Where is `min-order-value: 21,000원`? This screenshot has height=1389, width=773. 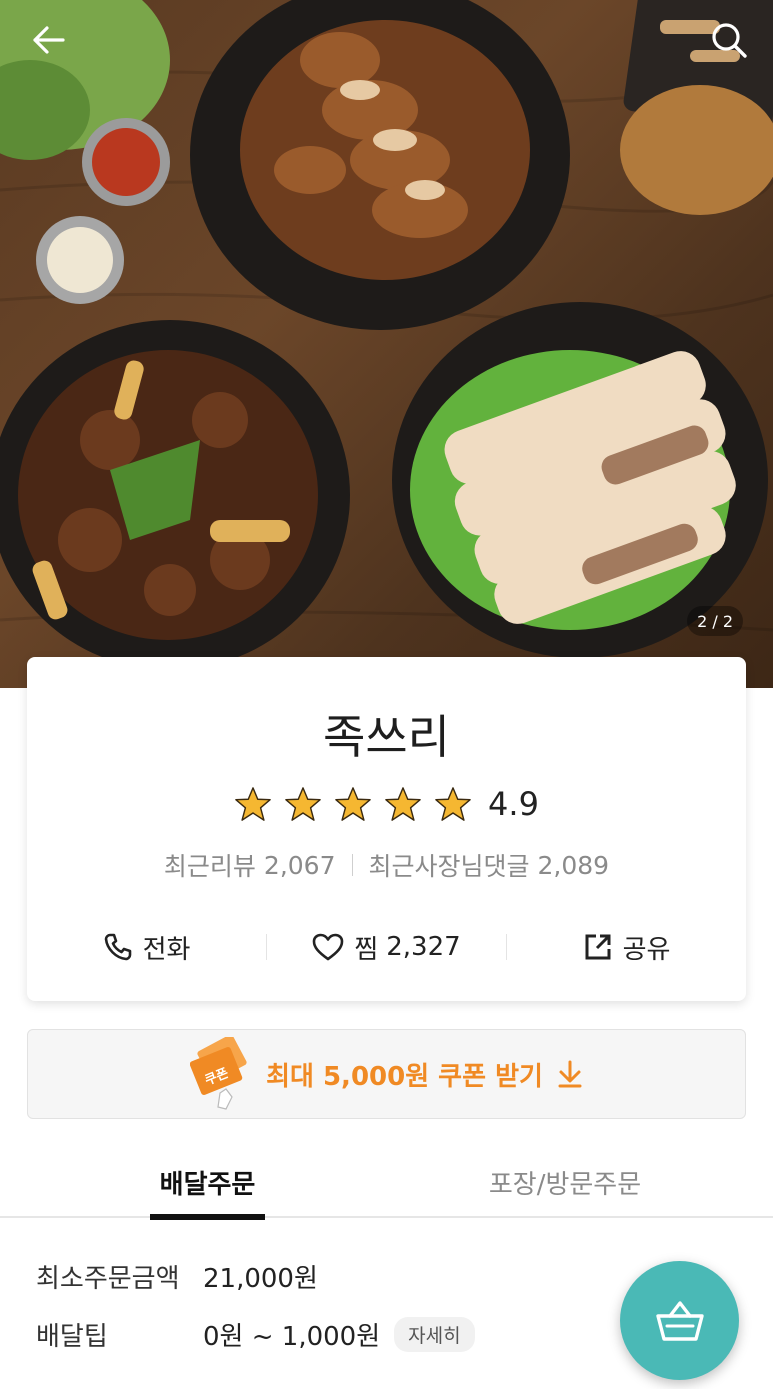
min-order-value: 21,000원 is located at coordinates (260, 1279).